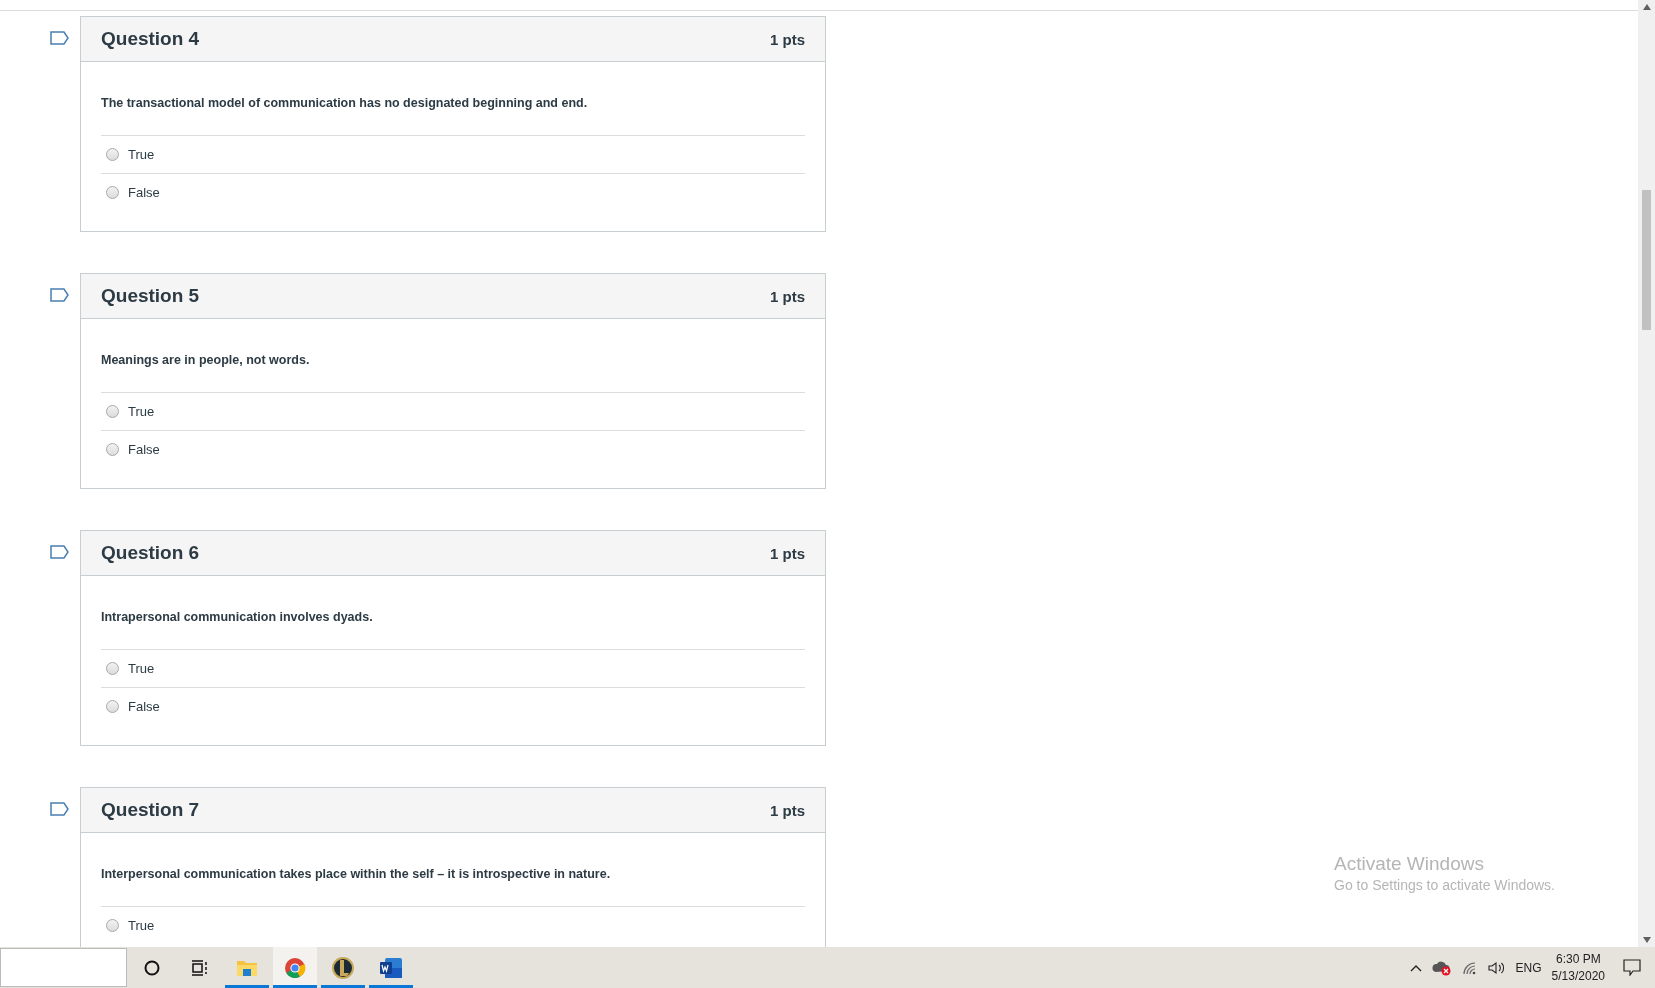 Image resolution: width=1655 pixels, height=988 pixels. What do you see at coordinates (1646, 7) in the screenshot?
I see `scroll-up-icon` at bounding box center [1646, 7].